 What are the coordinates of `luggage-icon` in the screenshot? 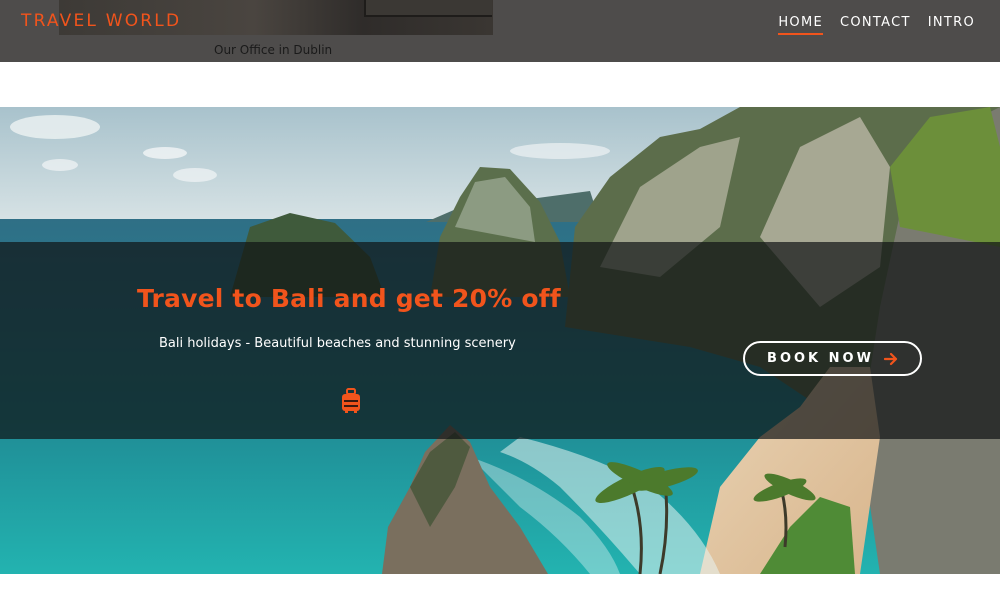 It's located at (351, 400).